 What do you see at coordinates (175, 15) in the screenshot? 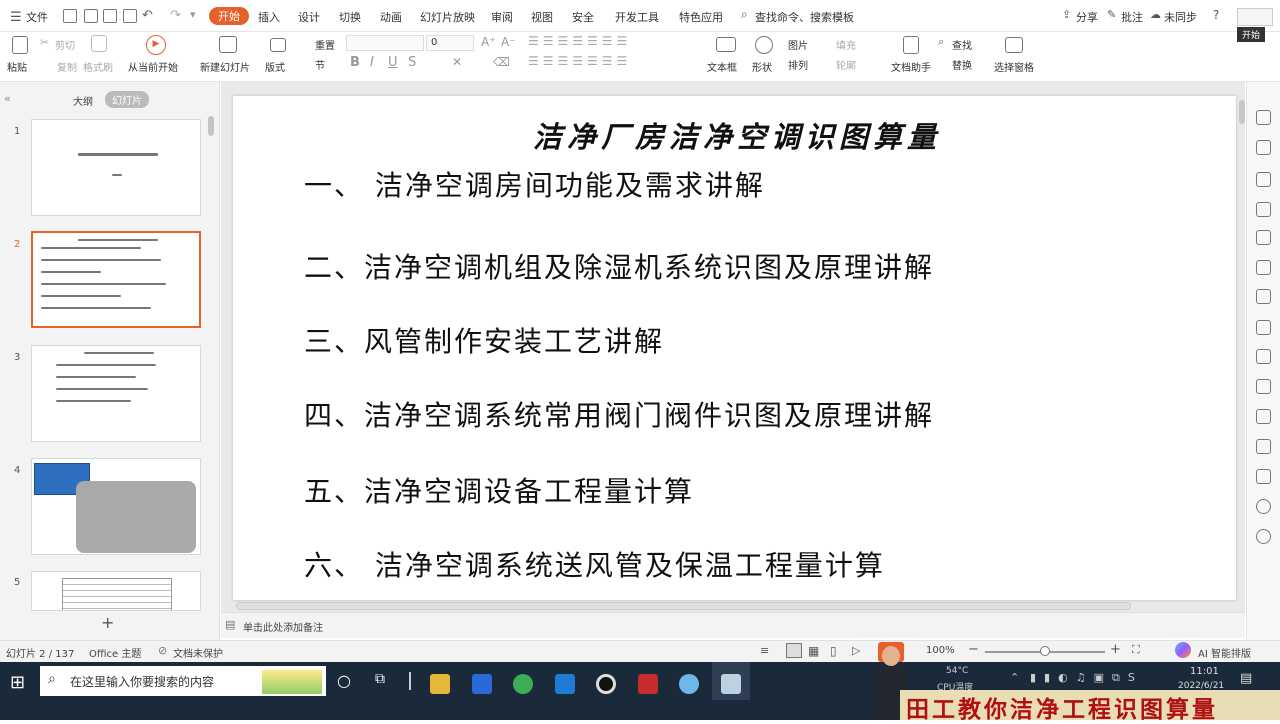
I see `redo-icon: ↷` at bounding box center [175, 15].